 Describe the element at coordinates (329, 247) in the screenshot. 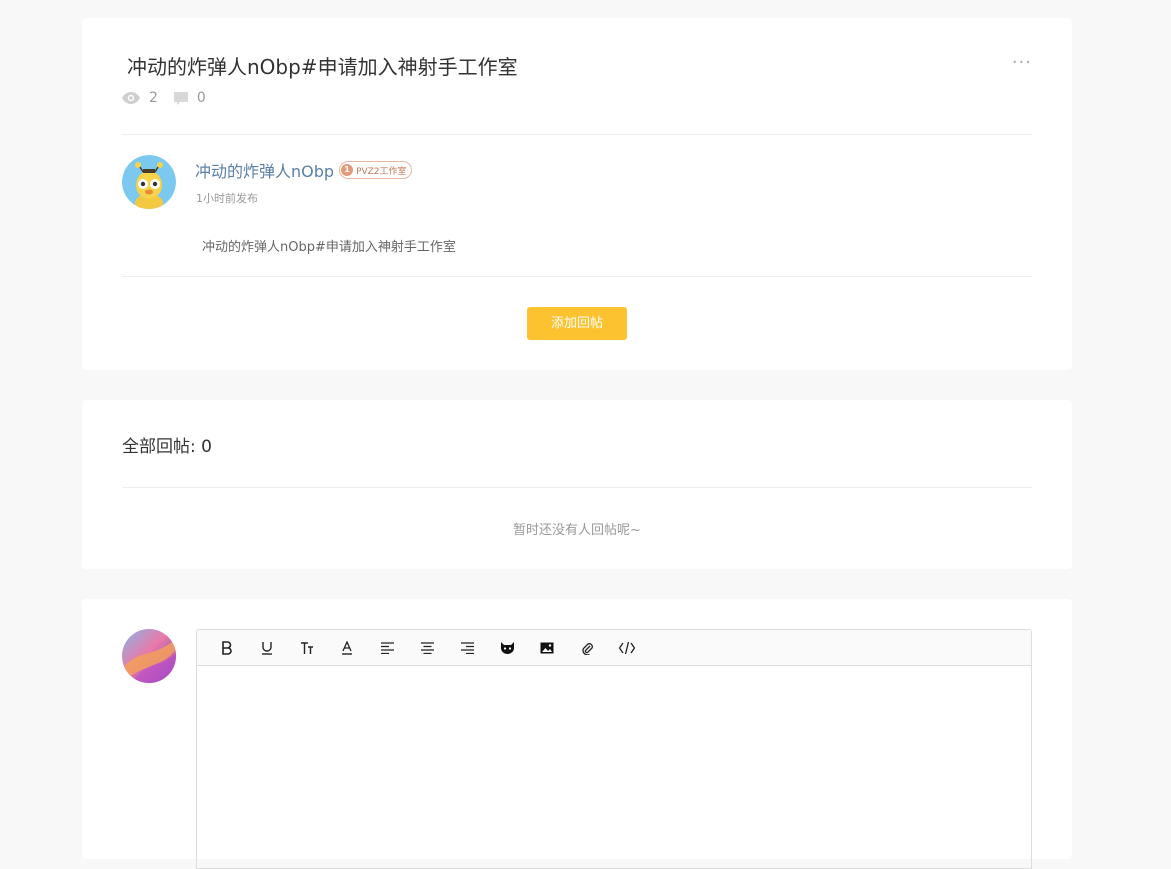

I see `post-content: 冲动的炸弹人nObp#申请加入神射手工作室` at that location.